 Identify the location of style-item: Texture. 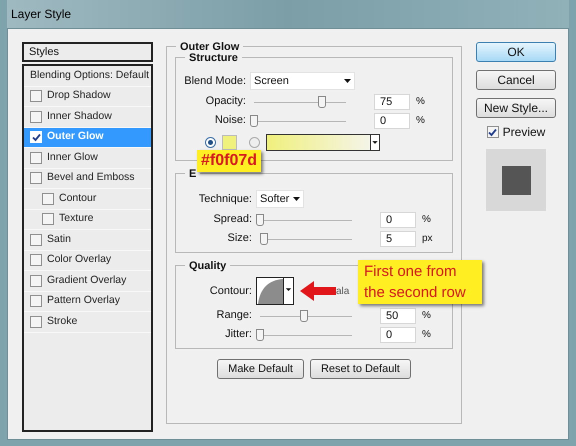
(87, 220).